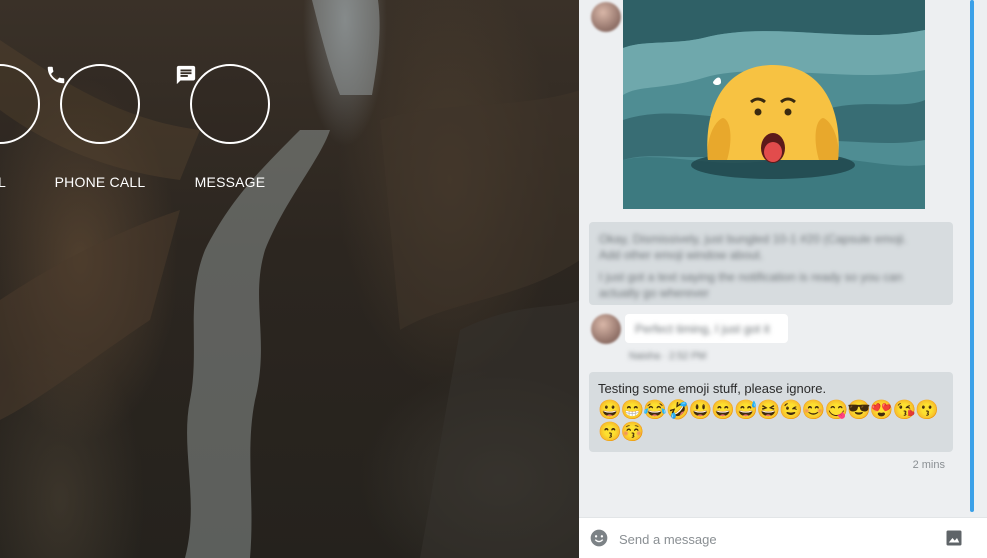  What do you see at coordinates (712, 388) in the screenshot?
I see `message-text: Testing some emoji stuff, please ignore.` at bounding box center [712, 388].